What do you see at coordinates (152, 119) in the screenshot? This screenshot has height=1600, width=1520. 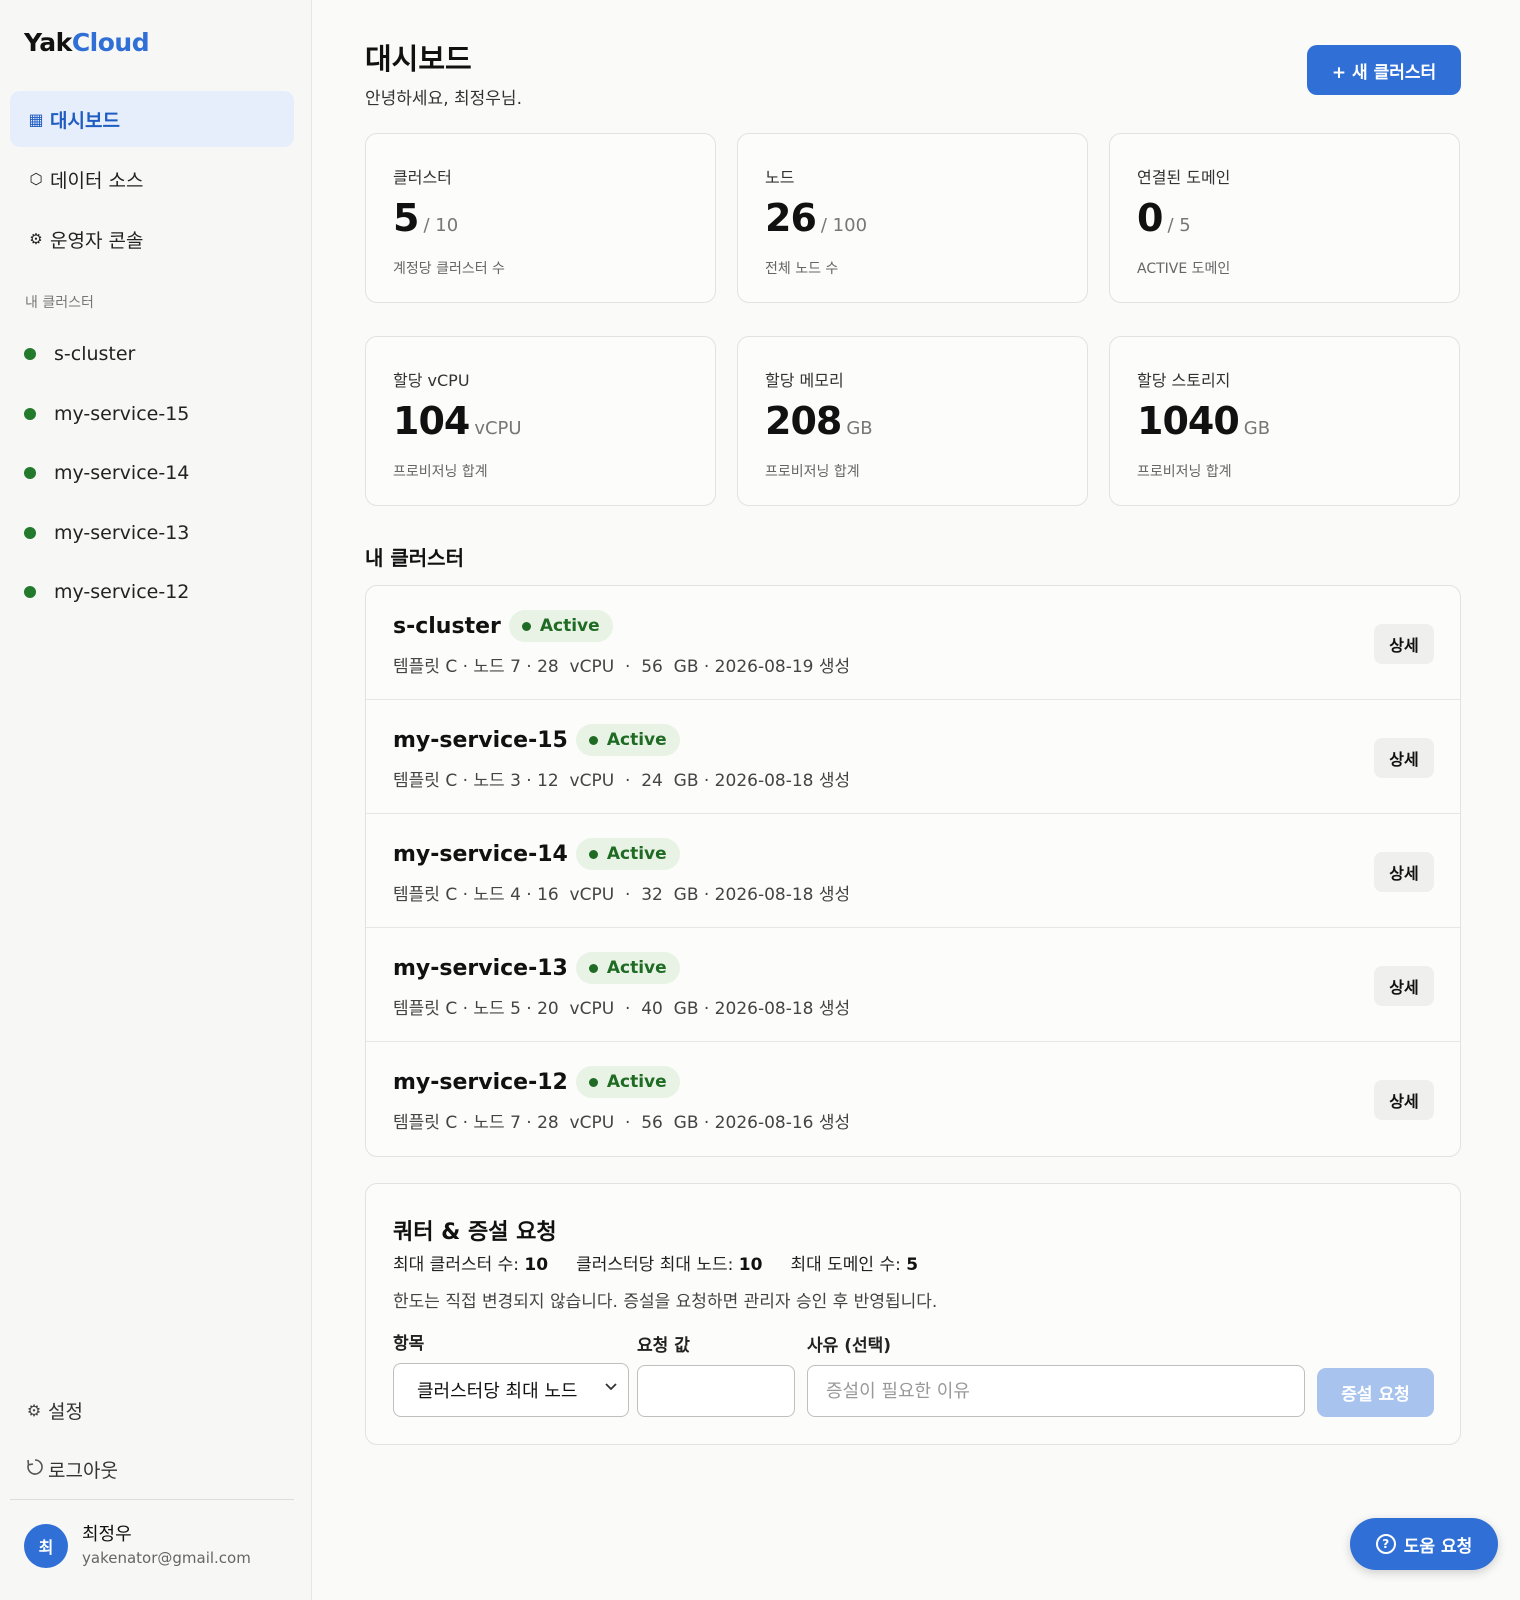 I see `nav-dashboard: ▦ 대시보드` at bounding box center [152, 119].